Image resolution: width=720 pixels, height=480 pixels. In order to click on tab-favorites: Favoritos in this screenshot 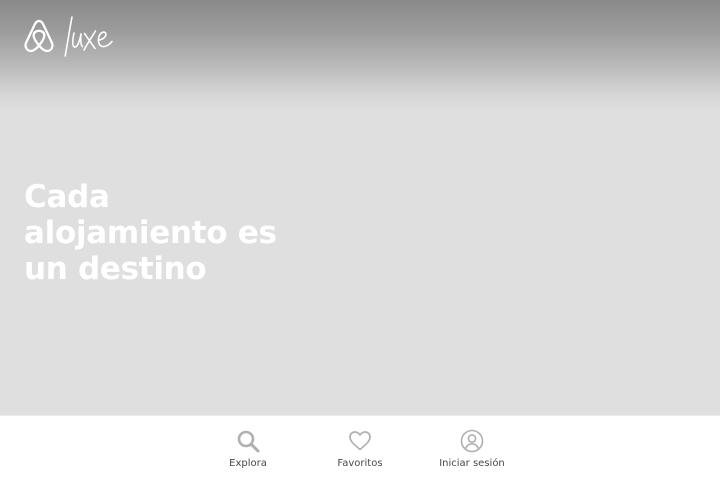, I will do `click(360, 448)`.